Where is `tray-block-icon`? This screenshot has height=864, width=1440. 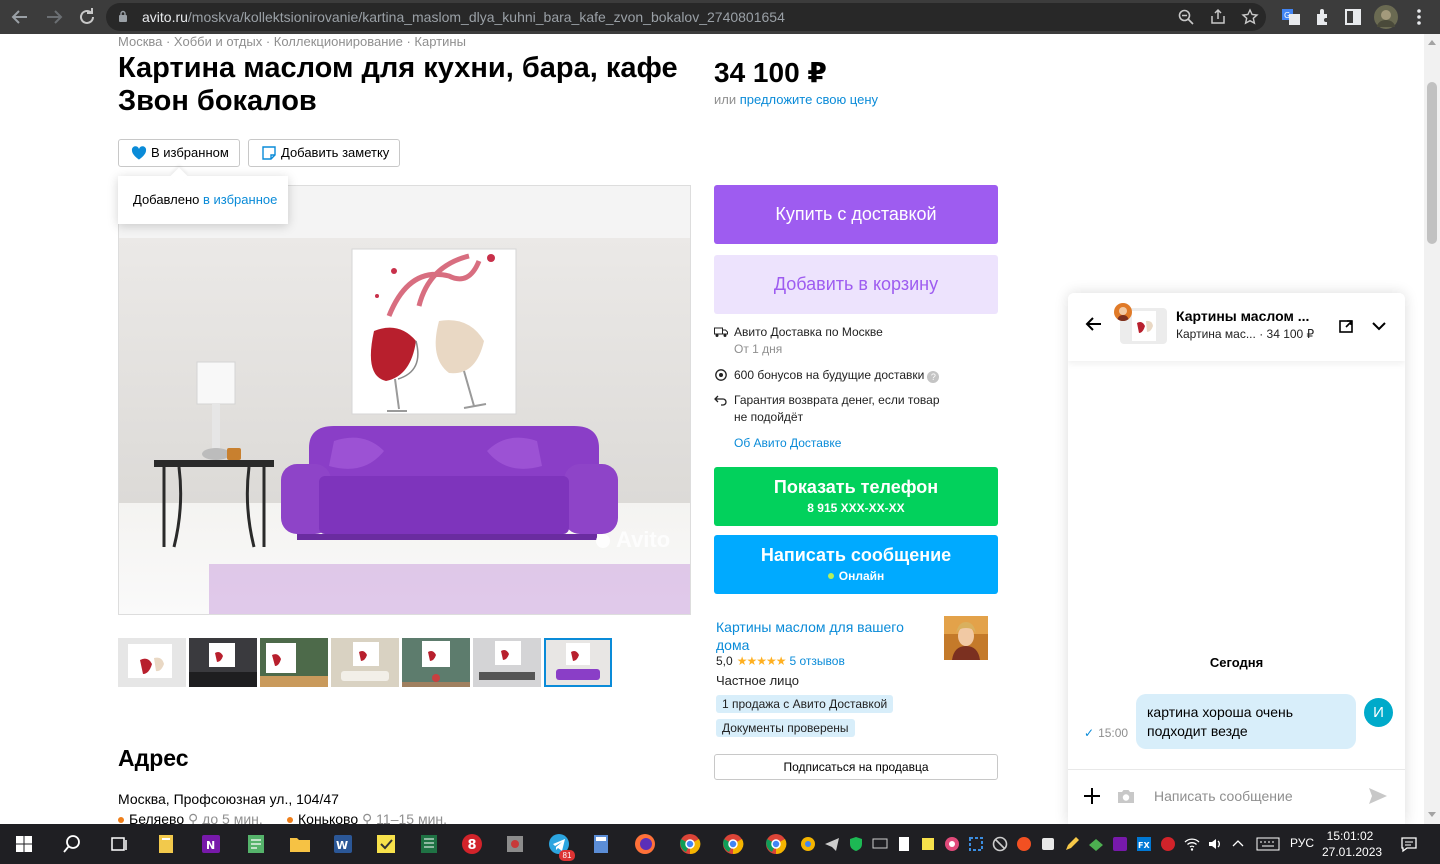 tray-block-icon is located at coordinates (1000, 844).